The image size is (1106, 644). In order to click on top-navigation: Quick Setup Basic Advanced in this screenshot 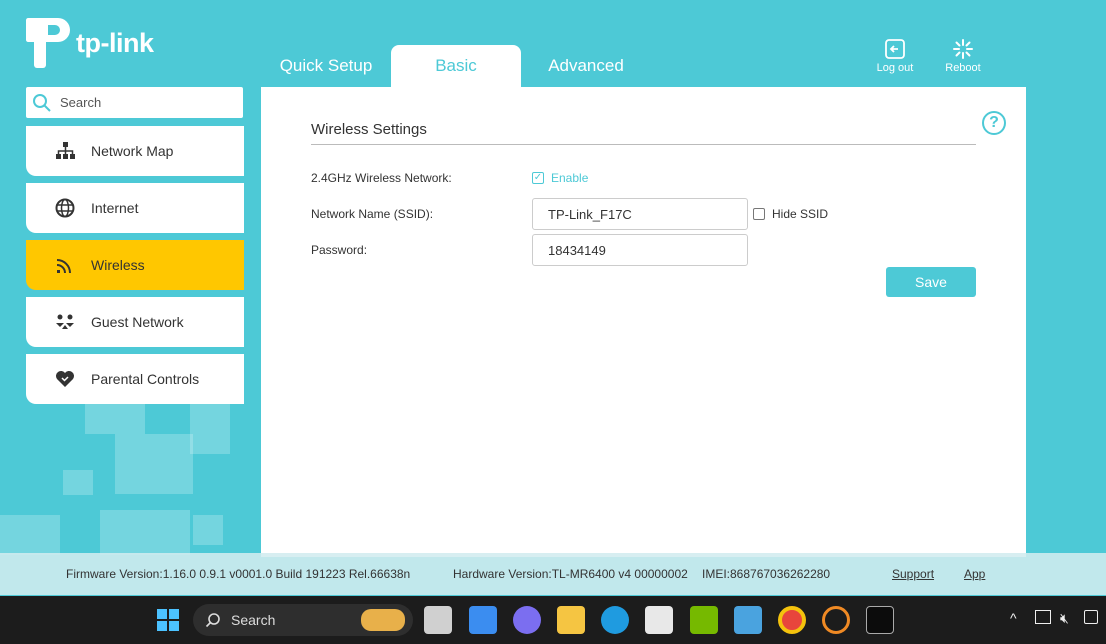, I will do `click(456, 66)`.